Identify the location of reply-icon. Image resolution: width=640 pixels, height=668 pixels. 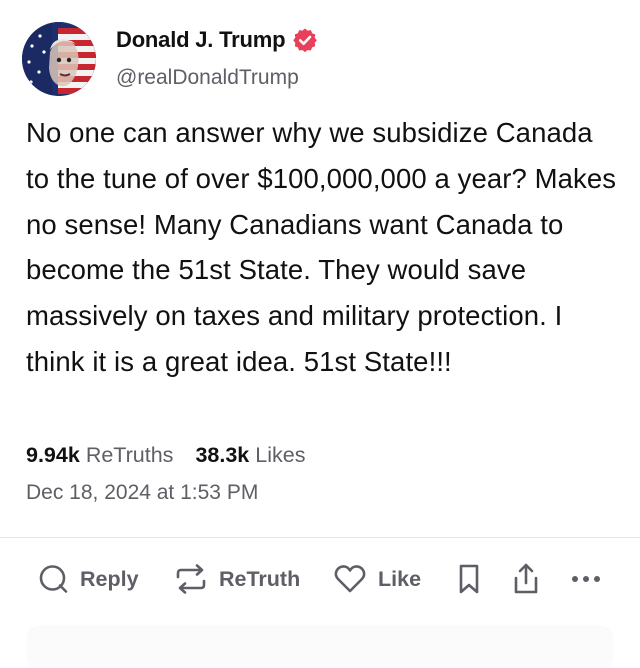
(53, 579).